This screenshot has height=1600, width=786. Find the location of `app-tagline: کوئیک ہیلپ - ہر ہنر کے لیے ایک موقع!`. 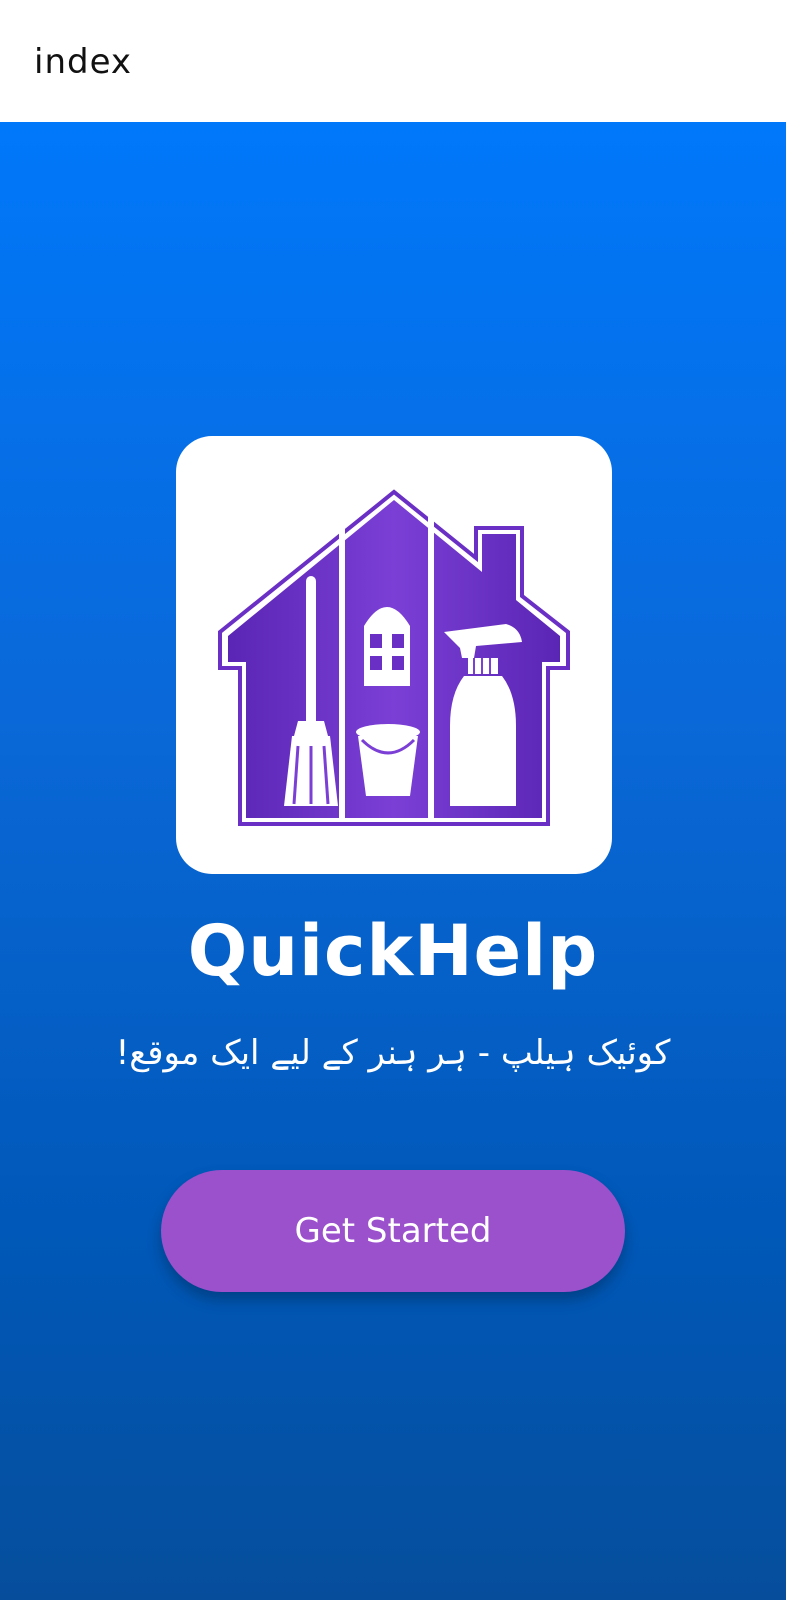

app-tagline: کوئیک ہیلپ - ہر ہنر کے لیے ایک موقع! is located at coordinates (393, 1053).